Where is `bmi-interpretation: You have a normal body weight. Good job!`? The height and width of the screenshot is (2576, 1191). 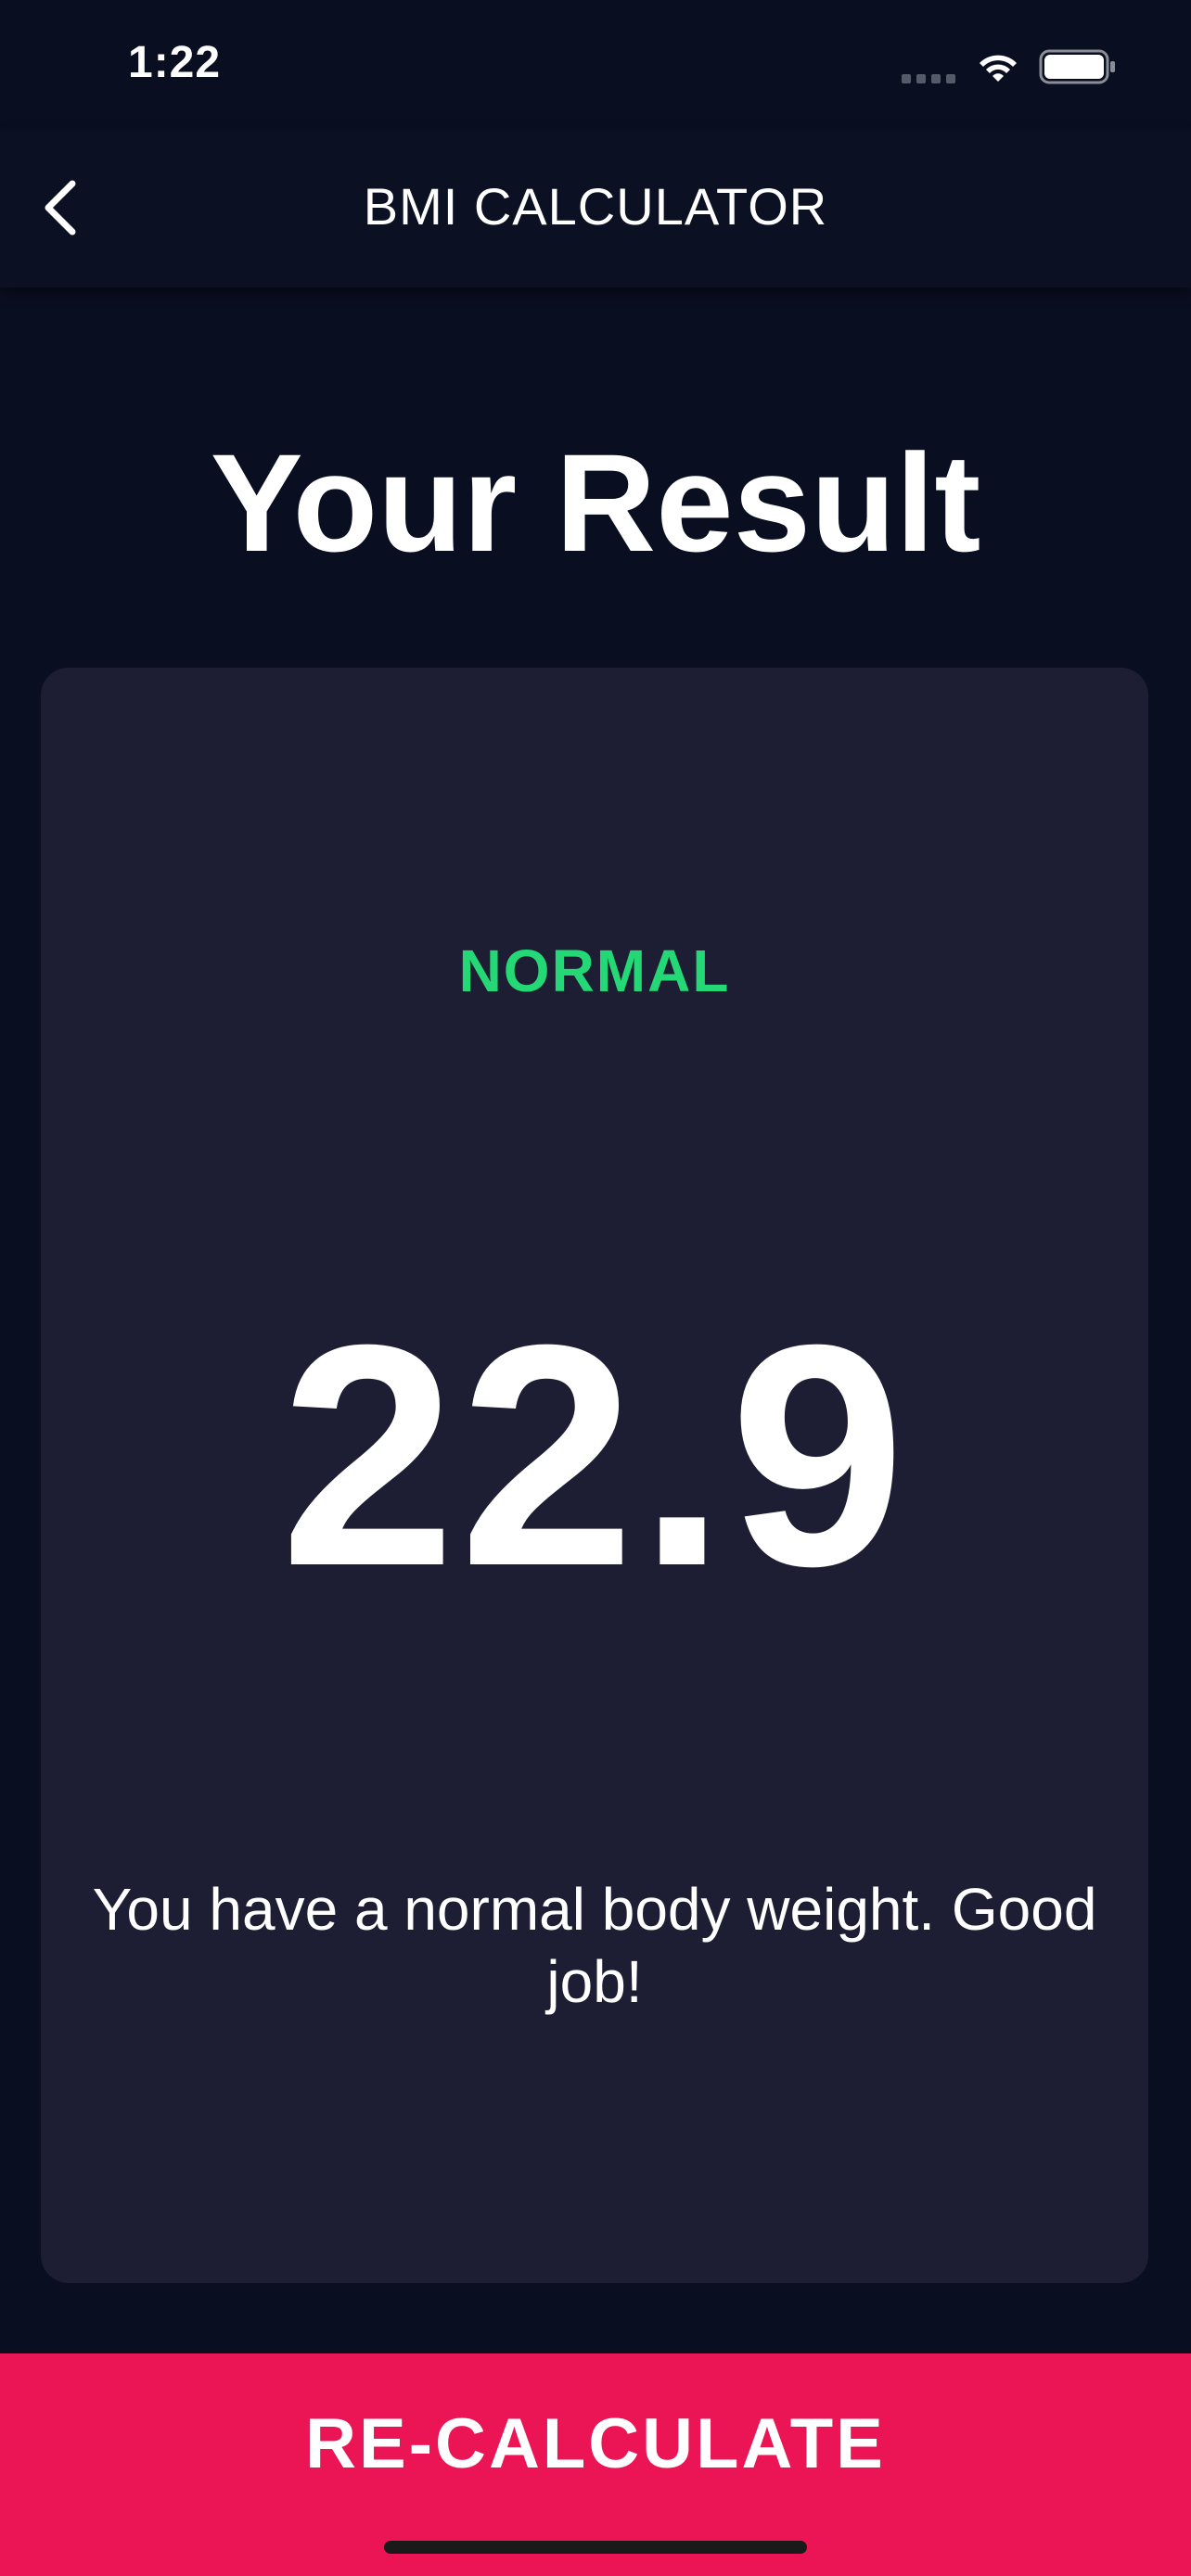 bmi-interpretation: You have a normal body weight. Good job! is located at coordinates (594, 1945).